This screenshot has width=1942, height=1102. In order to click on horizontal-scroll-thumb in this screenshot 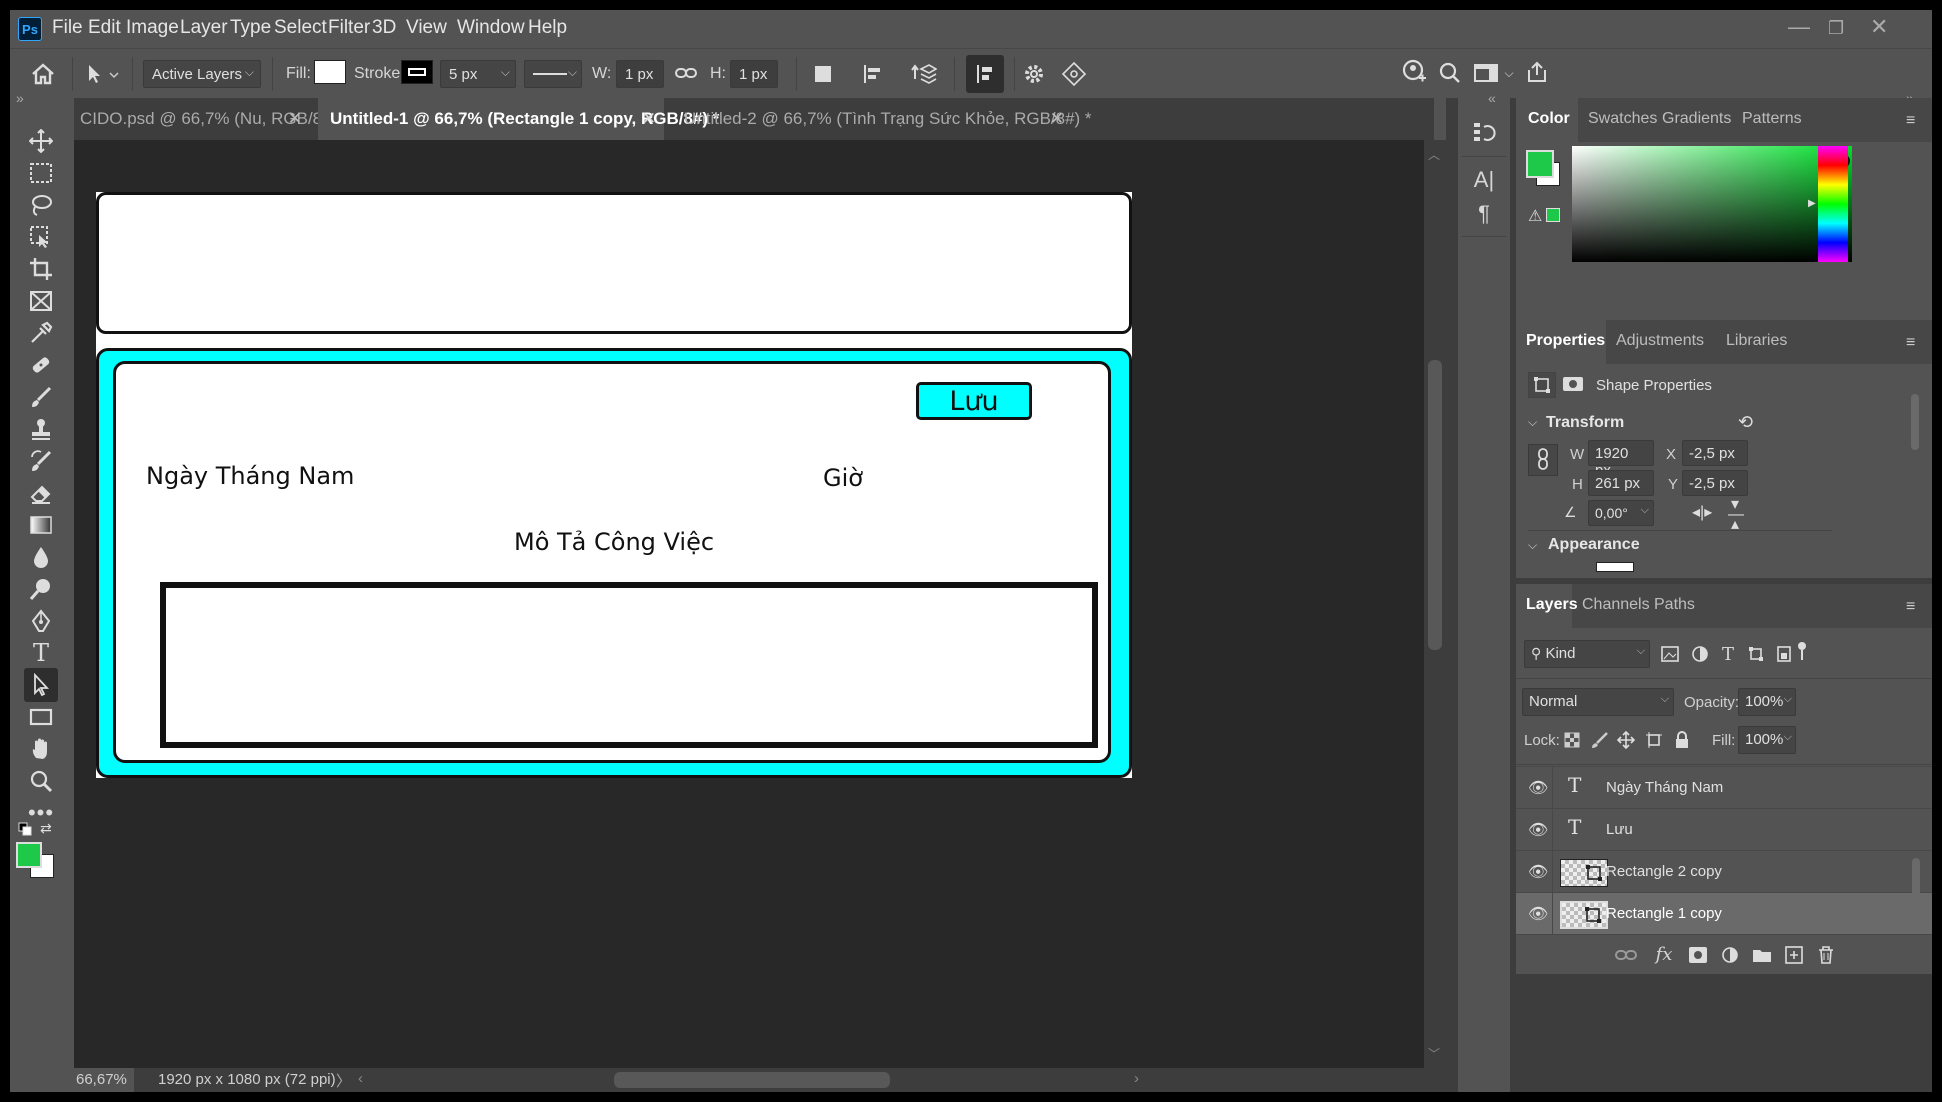, I will do `click(752, 1080)`.